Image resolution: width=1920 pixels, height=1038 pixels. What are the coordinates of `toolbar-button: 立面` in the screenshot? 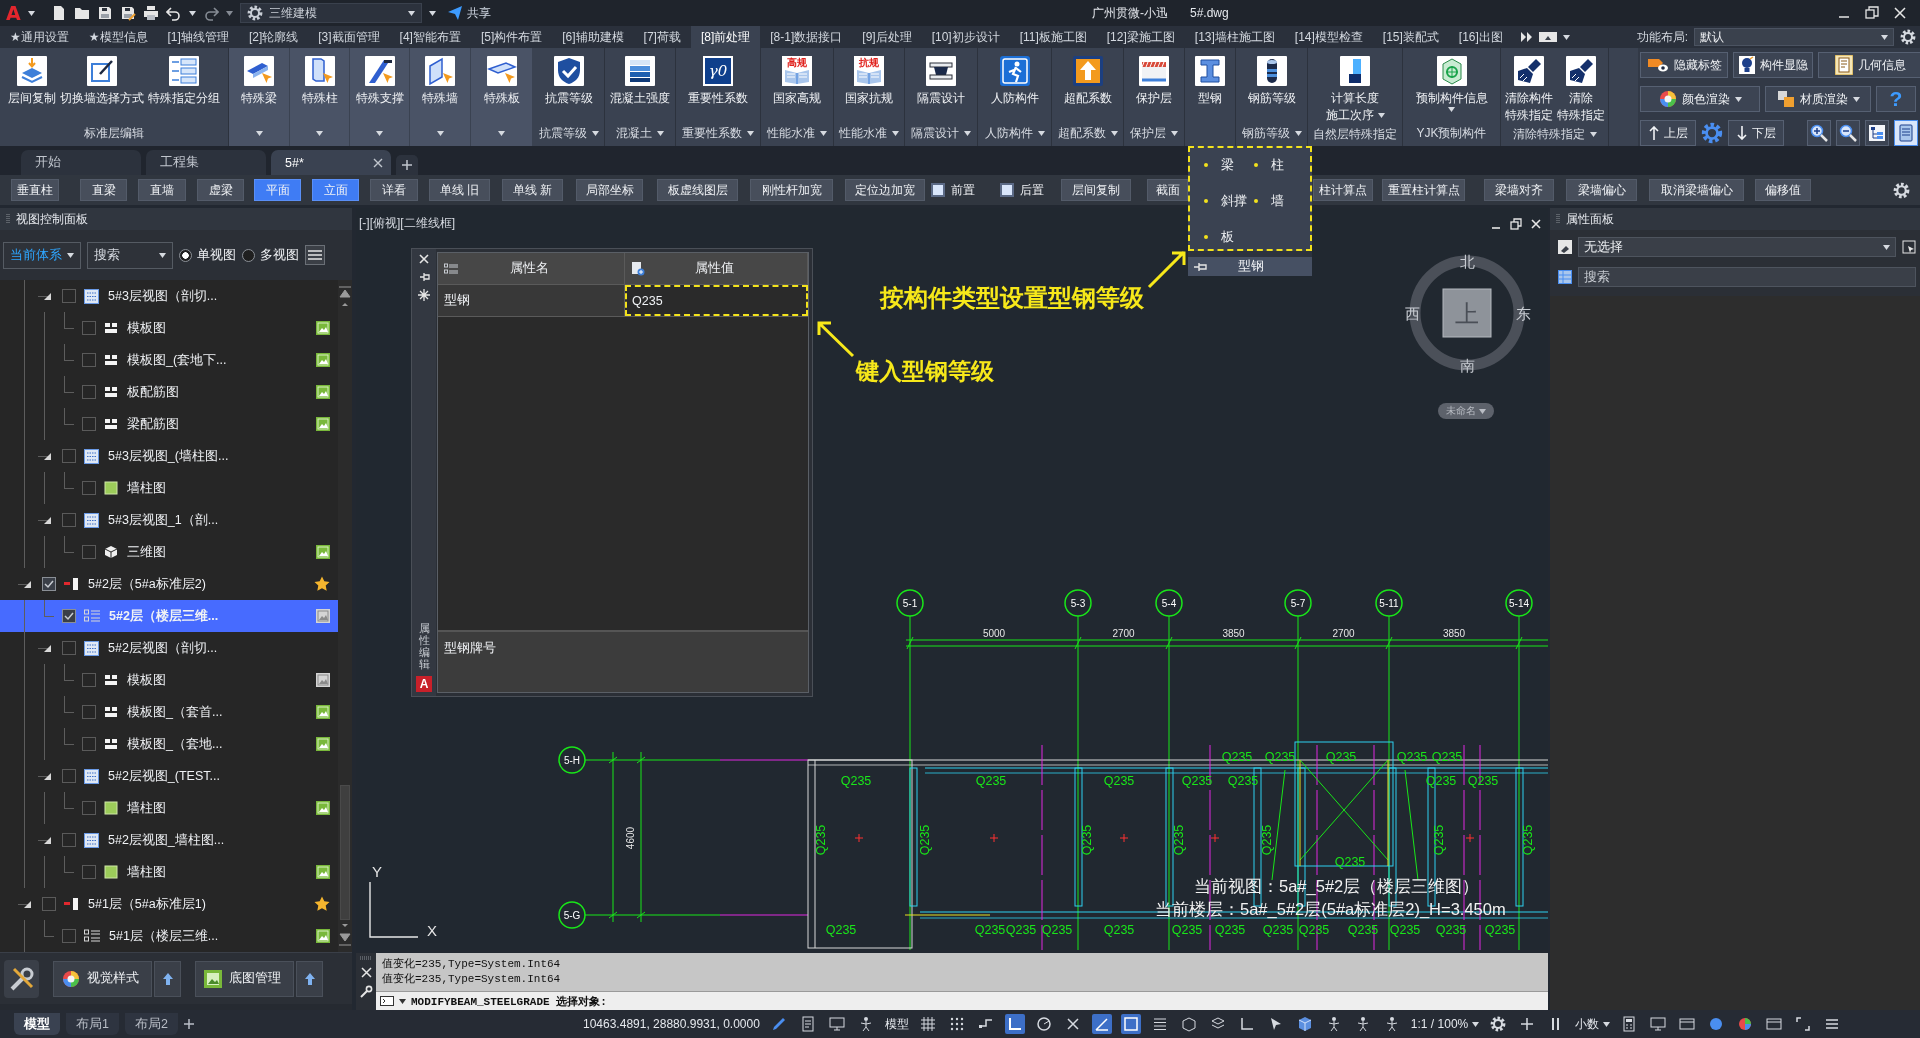 It's located at (335, 190).